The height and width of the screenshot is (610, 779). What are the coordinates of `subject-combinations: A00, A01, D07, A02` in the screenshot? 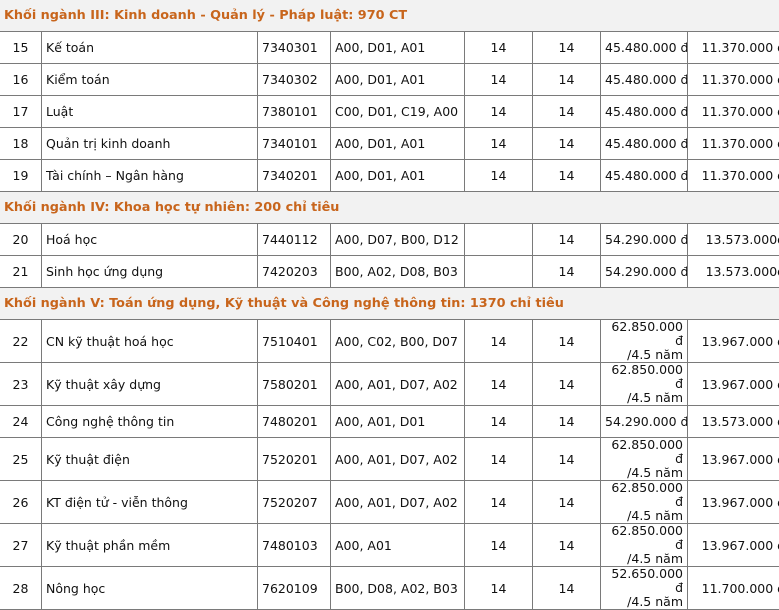 It's located at (398, 459).